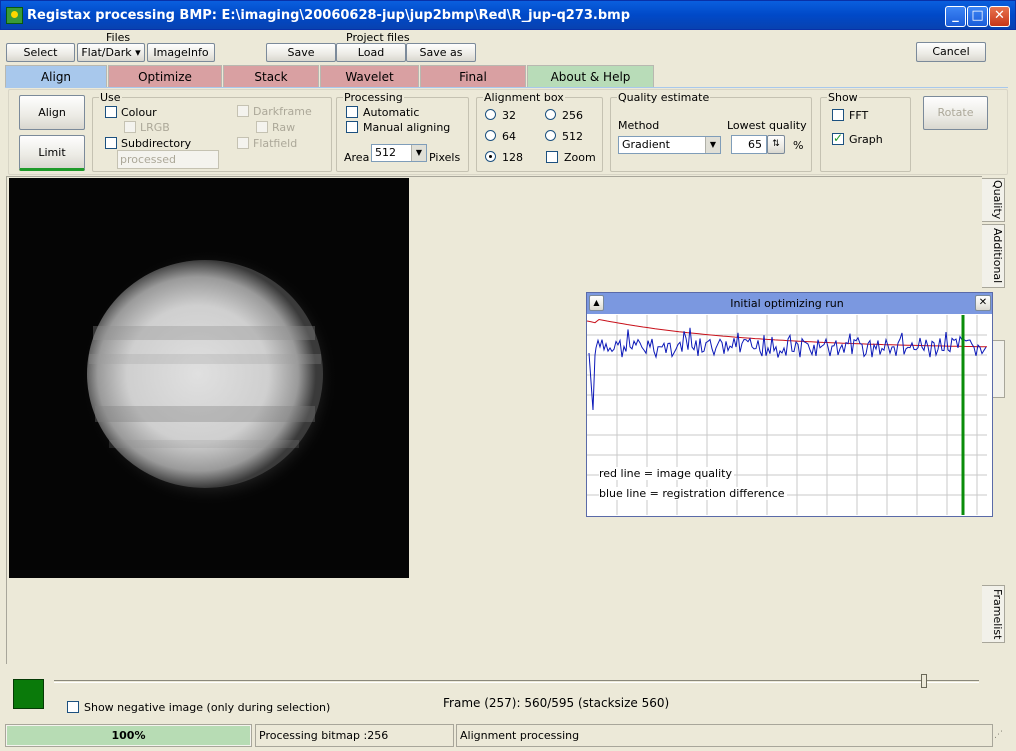  I want to click on box-256-label: 256, so click(572, 115).